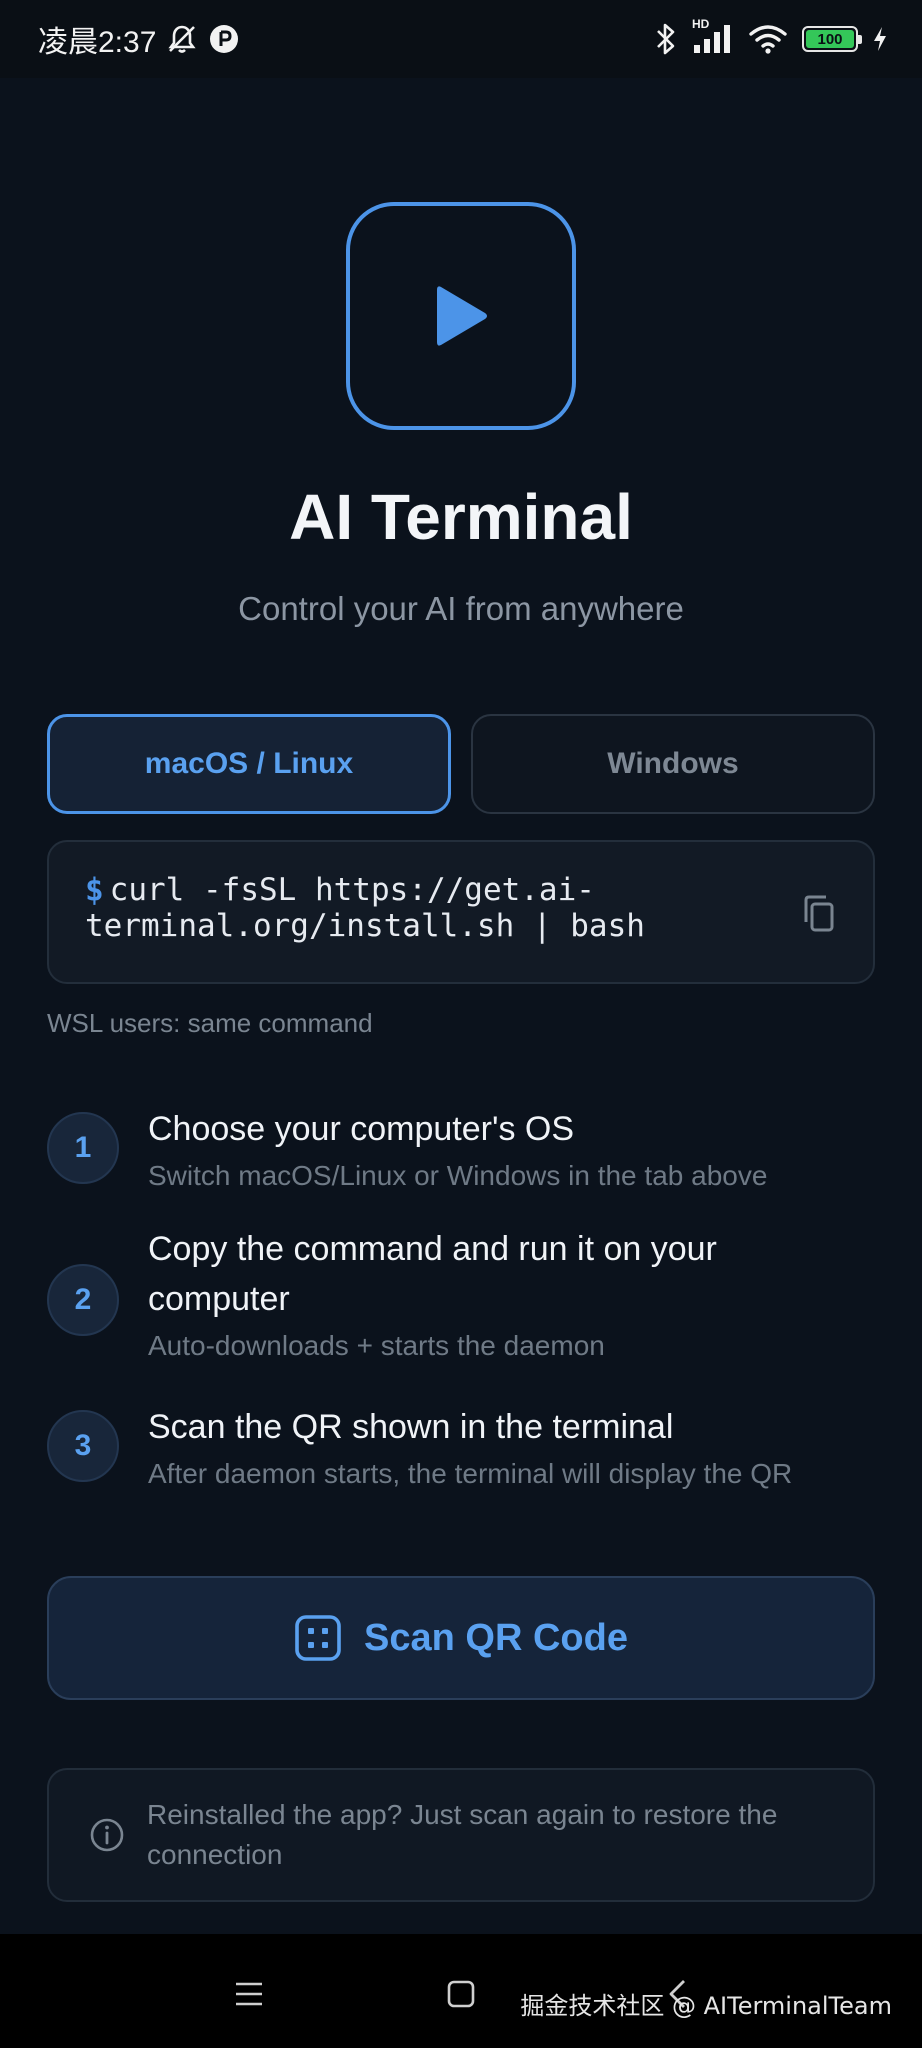  Describe the element at coordinates (318, 1638) in the screenshot. I see `qr-scan-icon` at that location.